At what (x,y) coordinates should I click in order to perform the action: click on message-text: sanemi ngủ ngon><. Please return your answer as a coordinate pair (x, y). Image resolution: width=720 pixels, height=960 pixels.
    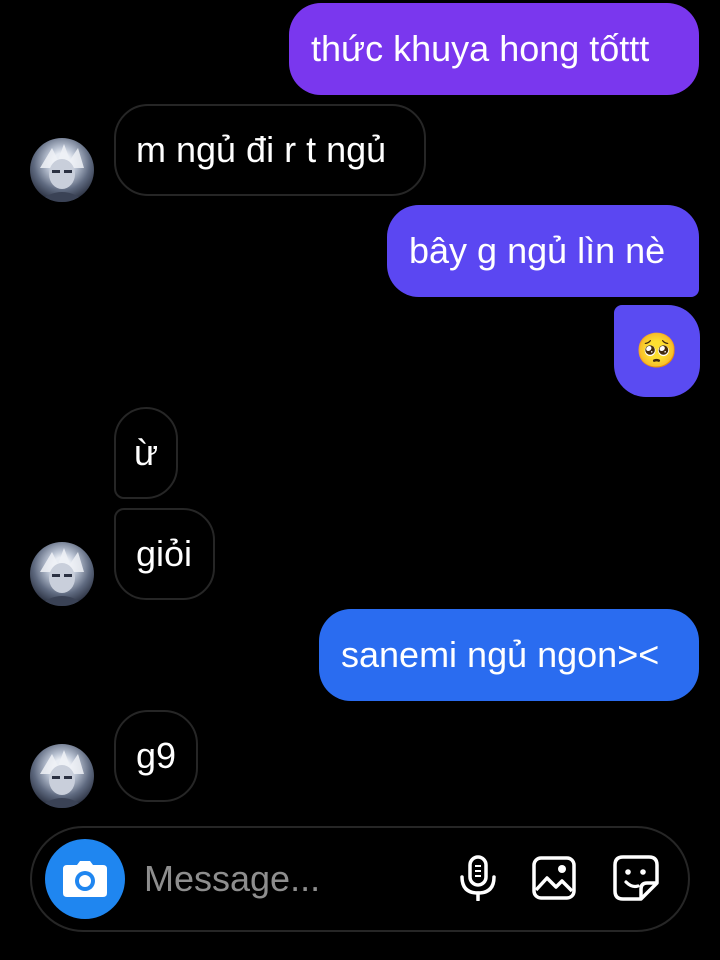
    Looking at the image, I should click on (500, 654).